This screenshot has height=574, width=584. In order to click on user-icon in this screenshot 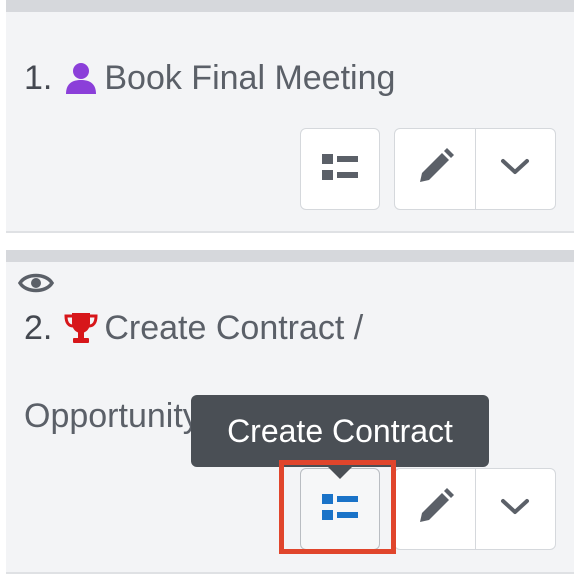, I will do `click(81, 78)`.